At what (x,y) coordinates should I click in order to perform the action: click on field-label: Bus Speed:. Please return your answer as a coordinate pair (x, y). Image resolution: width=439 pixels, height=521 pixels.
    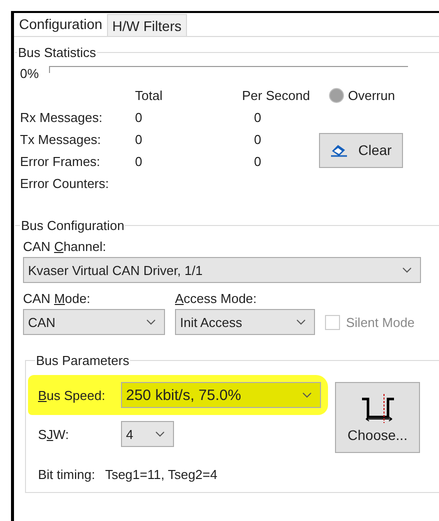
    Looking at the image, I should click on (72, 395).